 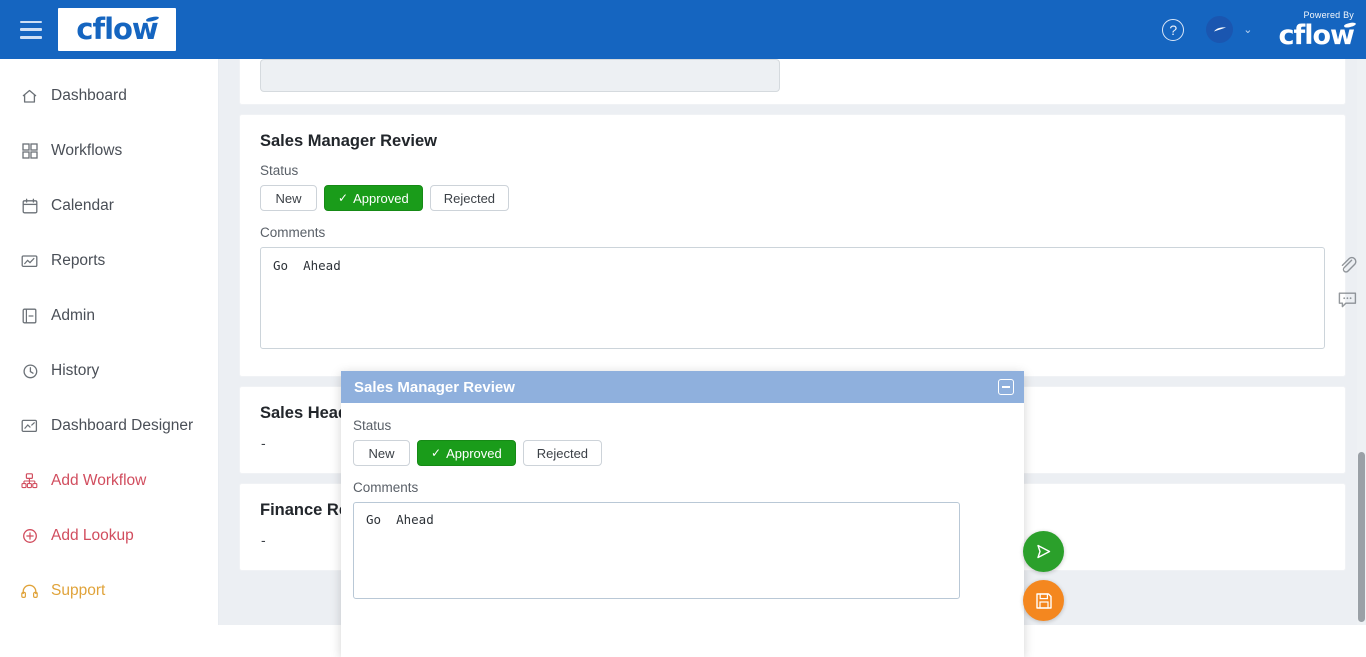 I want to click on comments-textarea, so click(x=792, y=298).